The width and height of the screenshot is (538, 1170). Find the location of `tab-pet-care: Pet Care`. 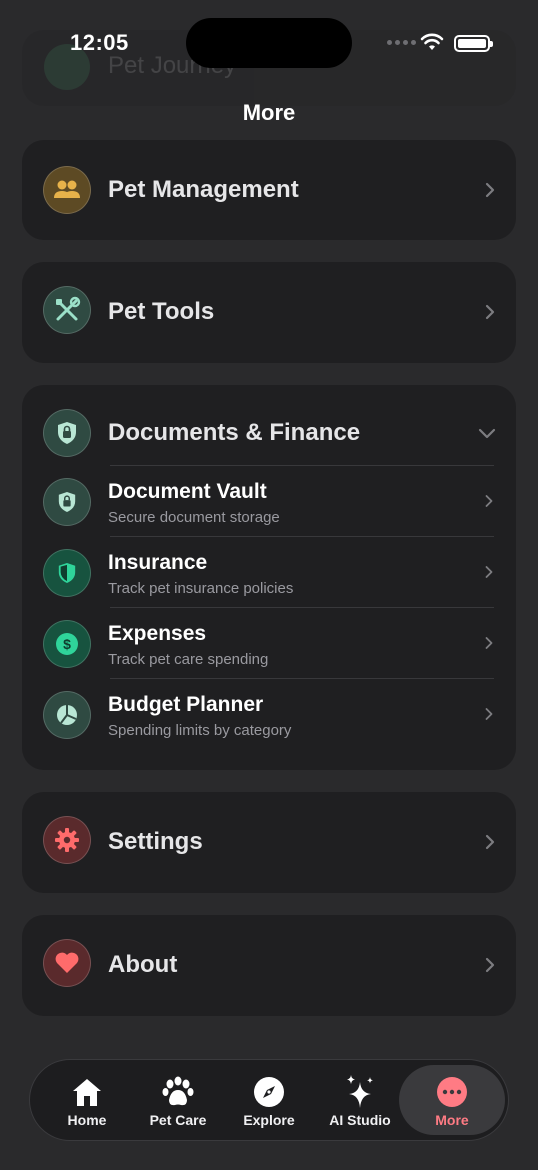

tab-pet-care: Pet Care is located at coordinates (178, 1100).